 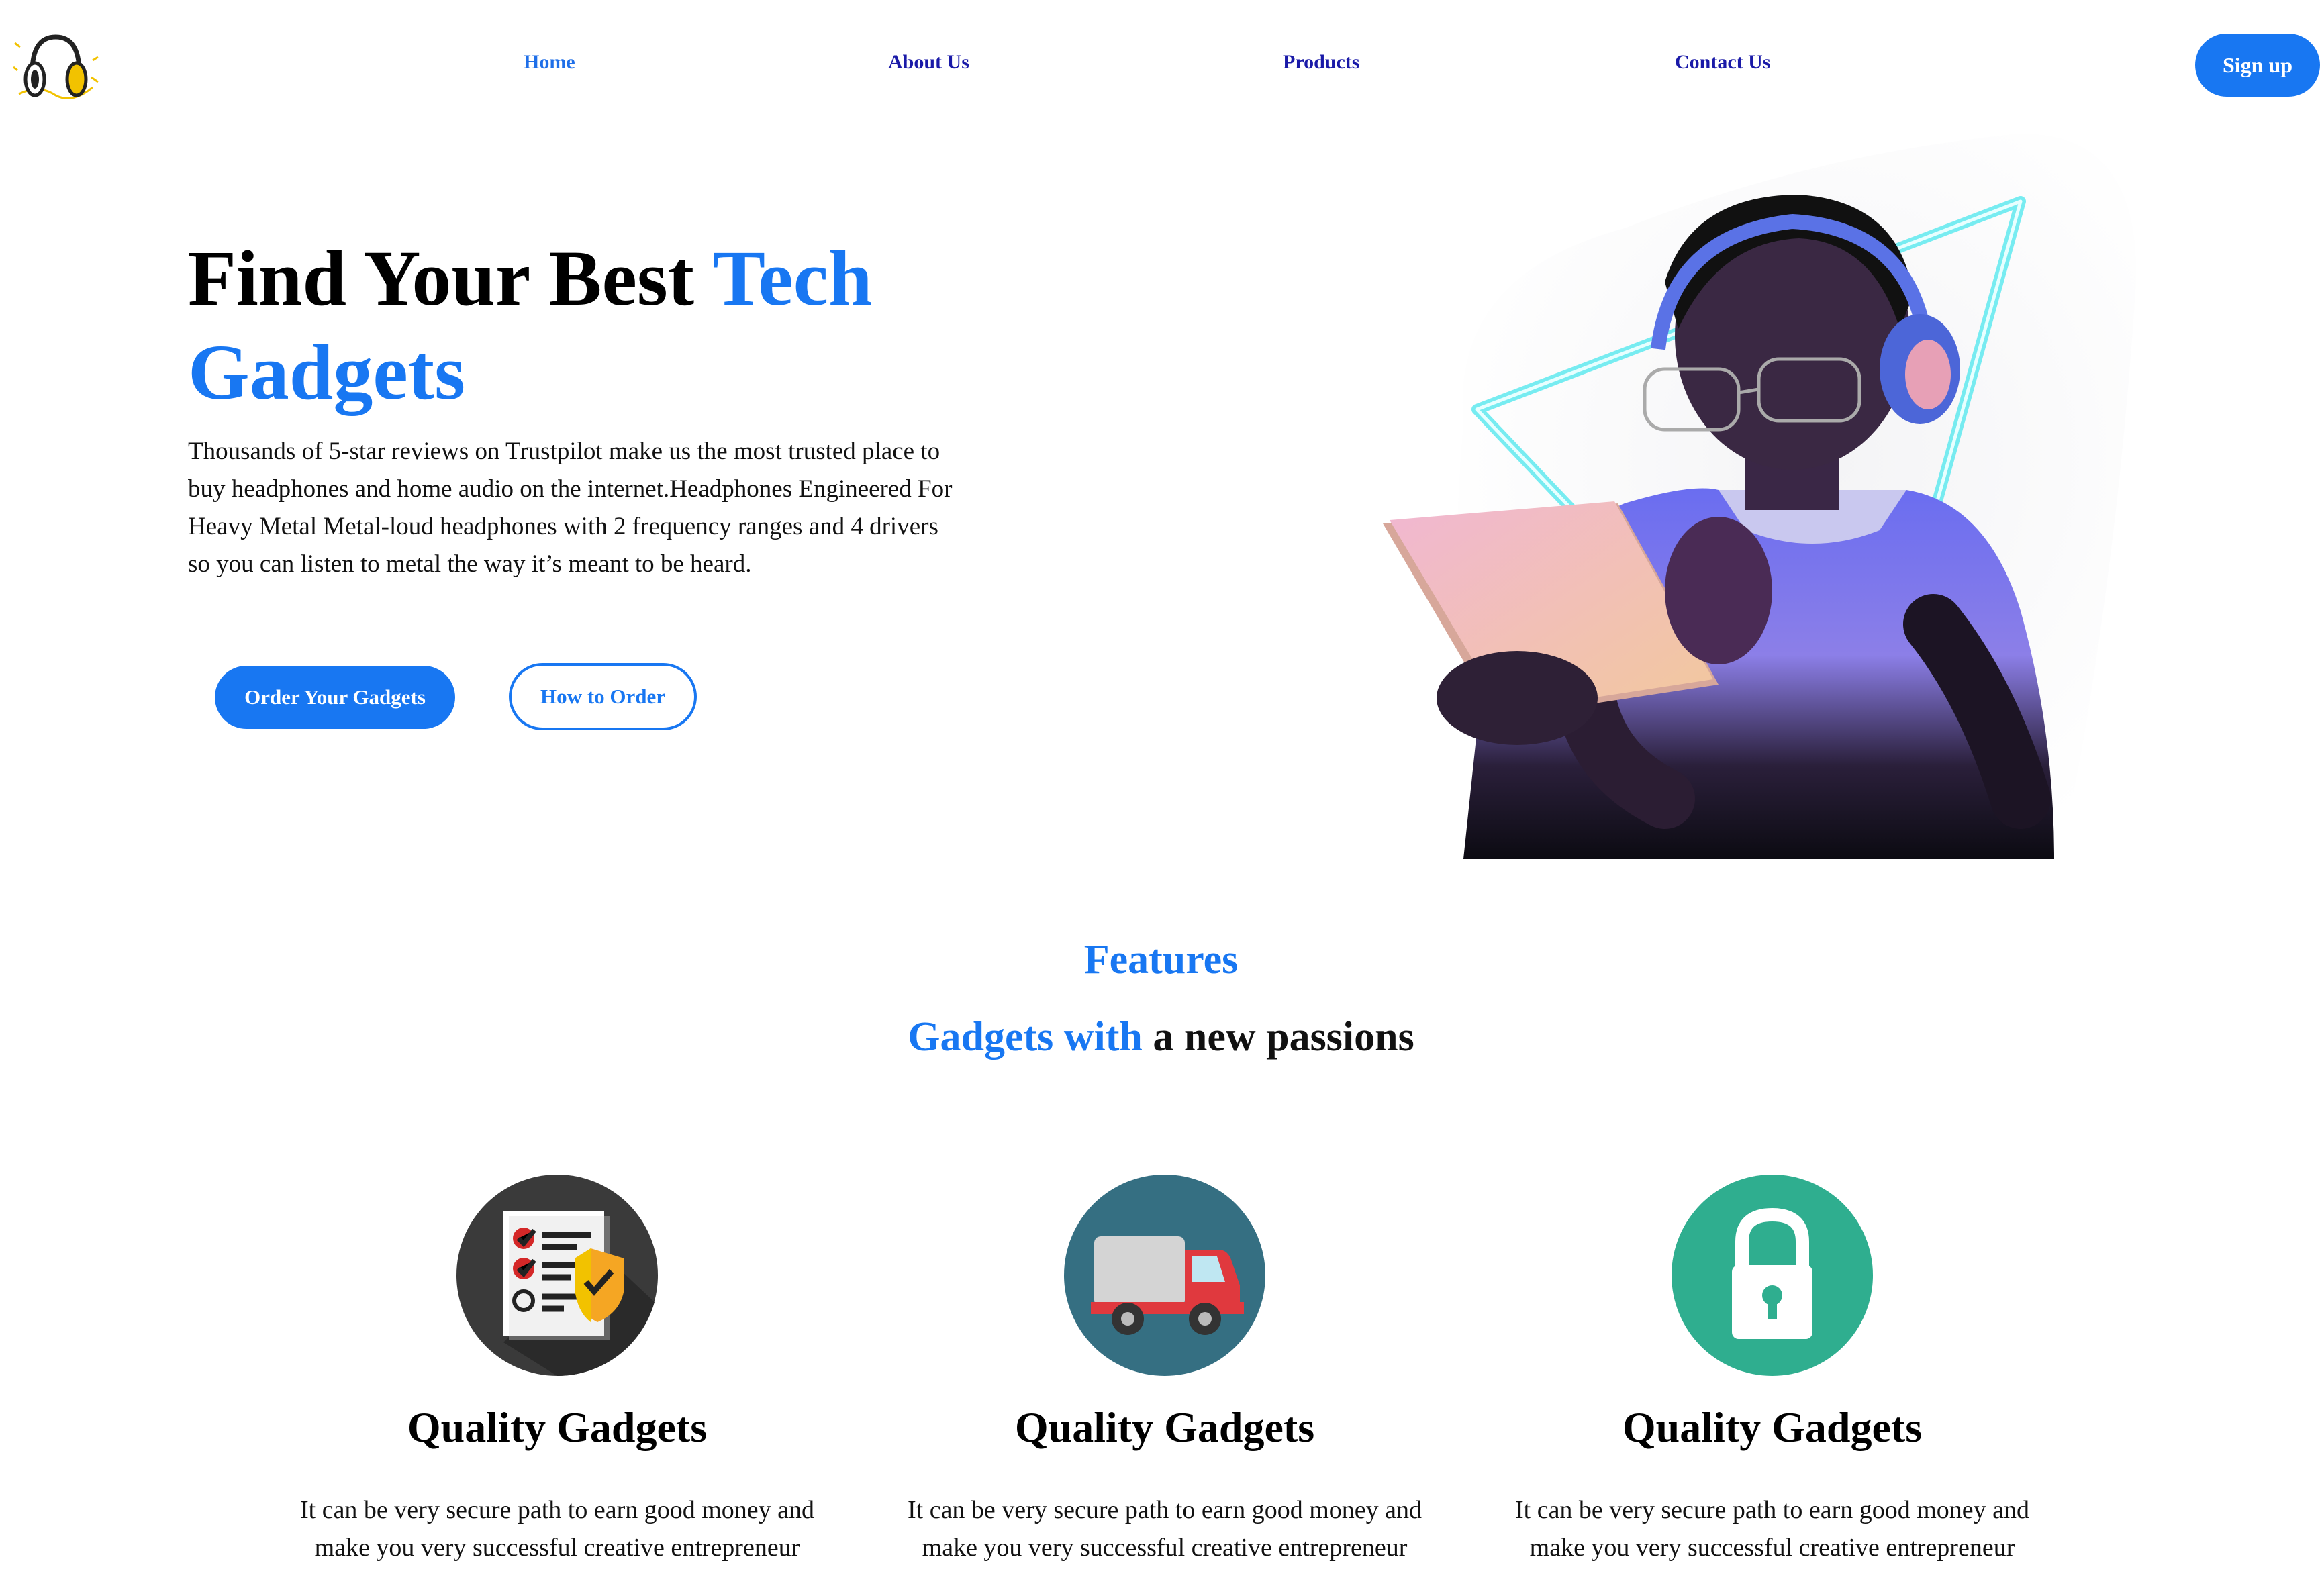 I want to click on checklist-shield-icon, so click(x=557, y=1276).